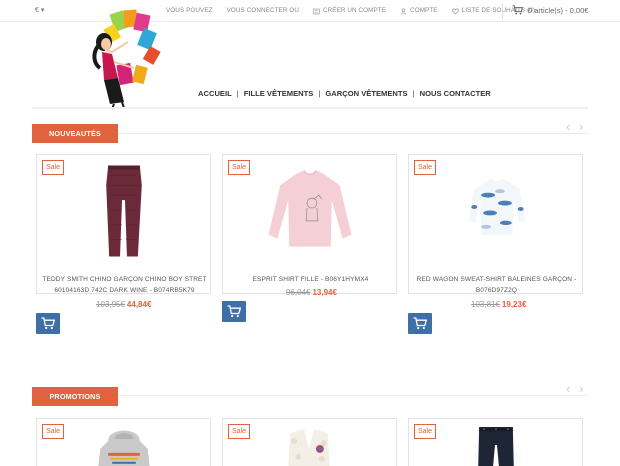 Image resolution: width=620 pixels, height=466 pixels. Describe the element at coordinates (75, 396) in the screenshot. I see `section-title-promotions: PROMOTIONS` at that location.